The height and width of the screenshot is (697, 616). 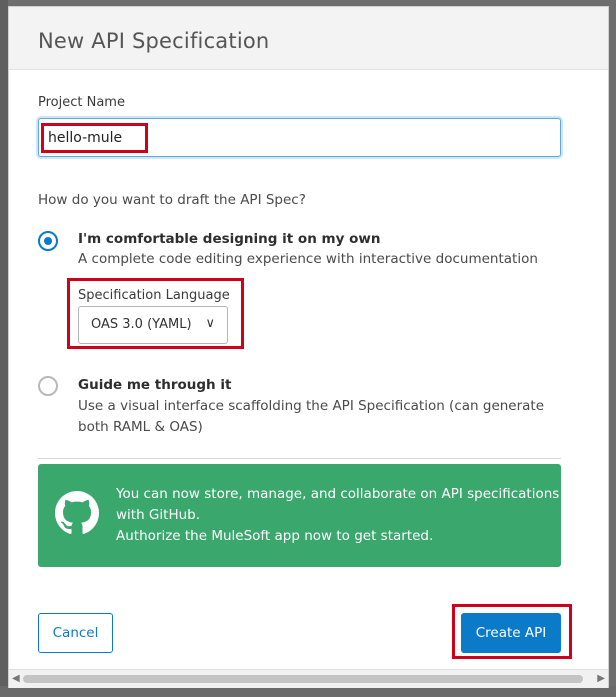 I want to click on radio-guide-me, so click(x=48, y=386).